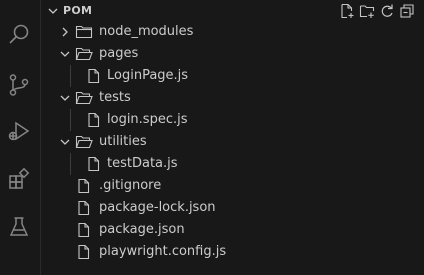  Describe the element at coordinates (19, 227) in the screenshot. I see `testing-icon` at that location.